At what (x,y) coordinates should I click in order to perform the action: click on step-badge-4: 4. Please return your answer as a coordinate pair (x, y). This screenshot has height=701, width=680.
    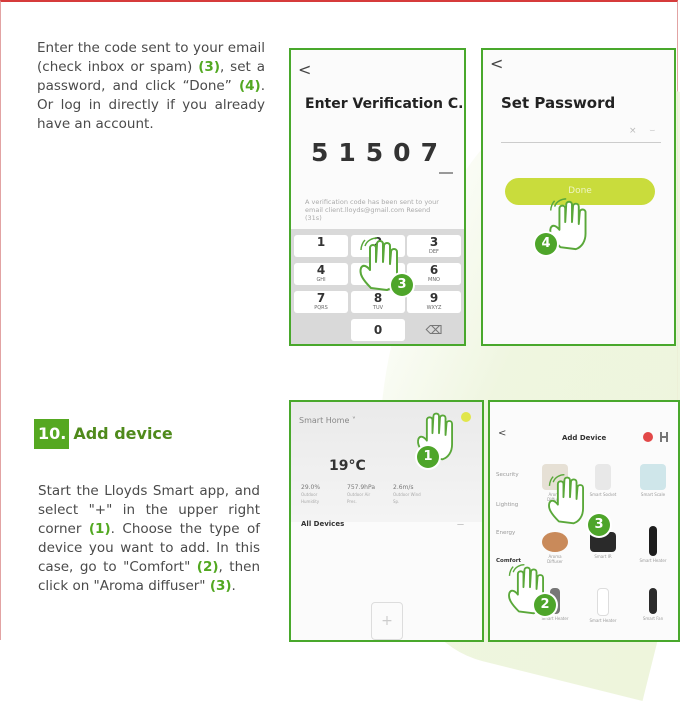
    Looking at the image, I should click on (546, 244).